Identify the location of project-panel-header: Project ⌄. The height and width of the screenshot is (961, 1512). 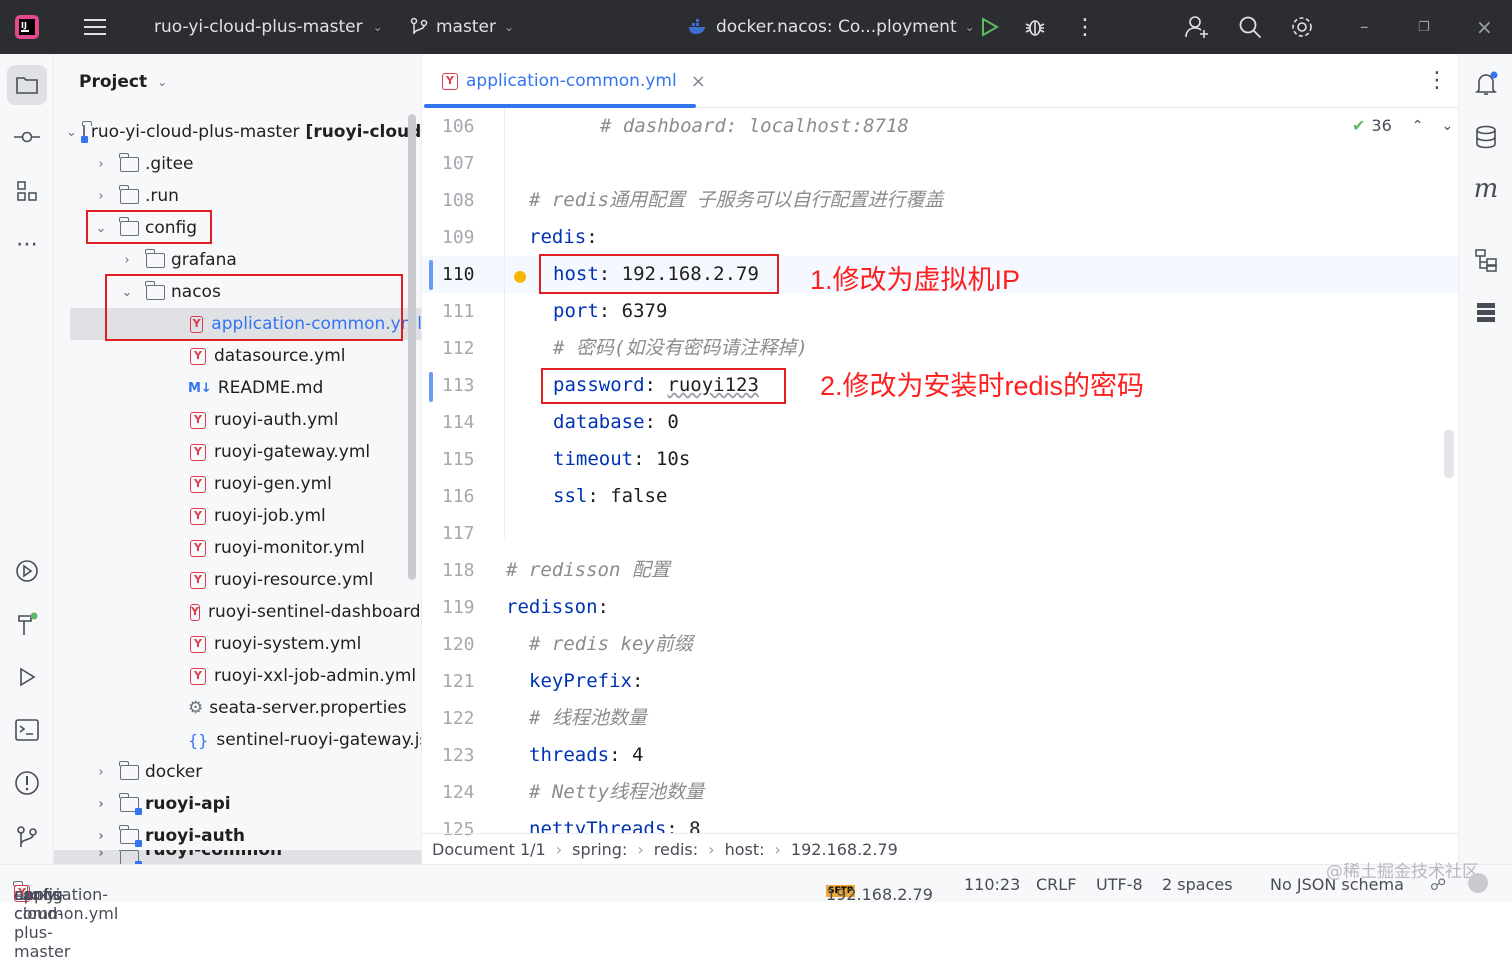
(123, 82).